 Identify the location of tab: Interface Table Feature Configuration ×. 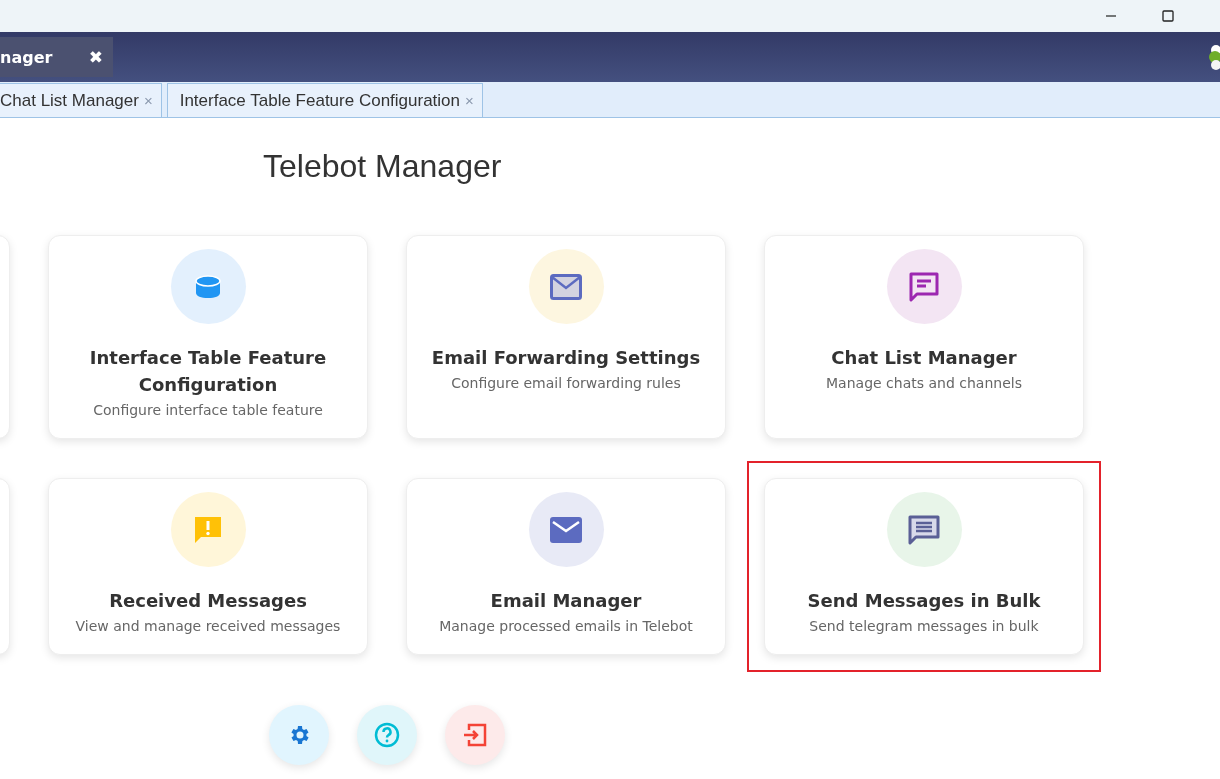
(324, 100).